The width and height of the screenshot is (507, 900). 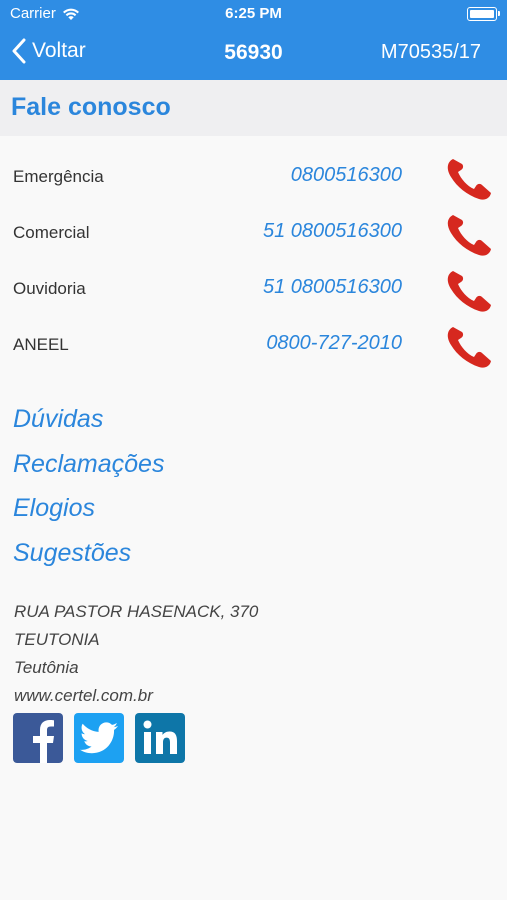 What do you see at coordinates (38, 738) in the screenshot?
I see `facebook-icon` at bounding box center [38, 738].